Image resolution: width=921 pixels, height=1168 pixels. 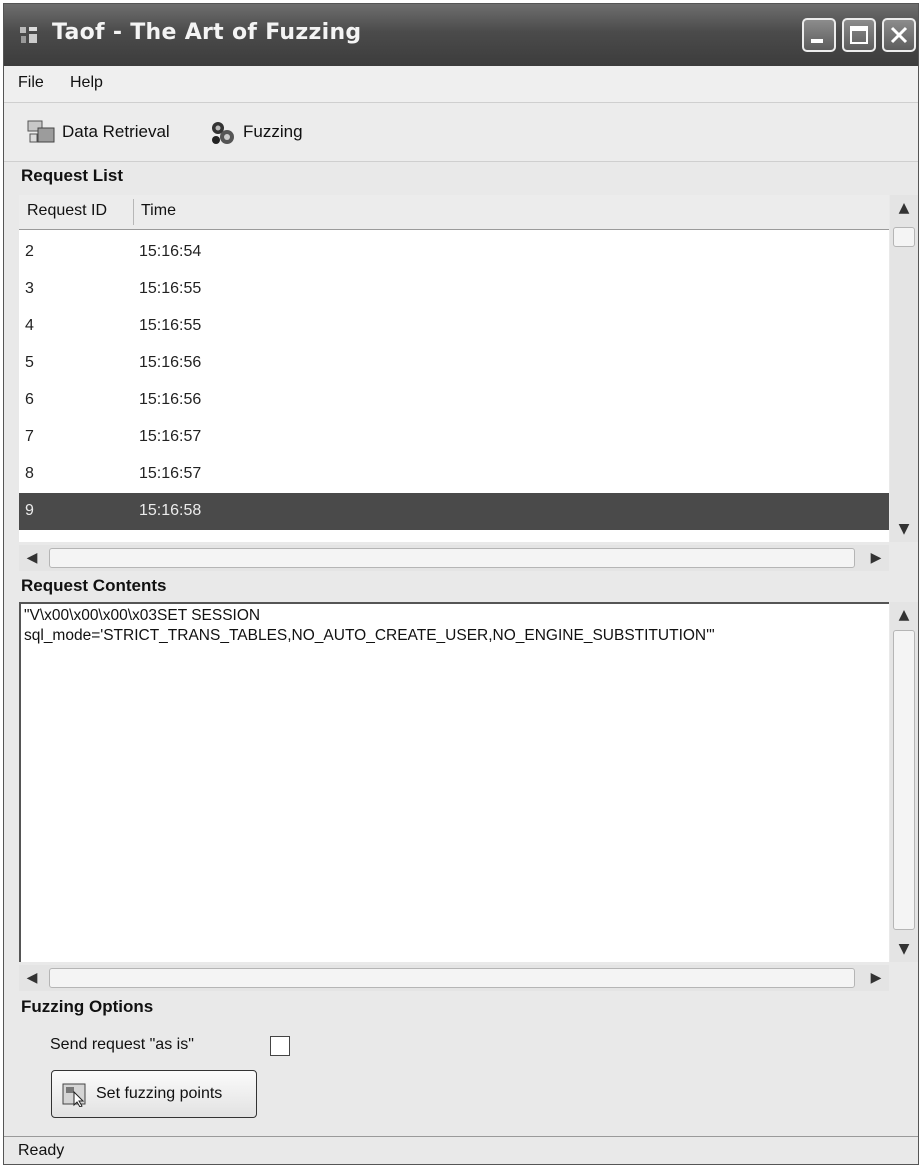 I want to click on send-as-is-checkbox, so click(x=280, y=1046).